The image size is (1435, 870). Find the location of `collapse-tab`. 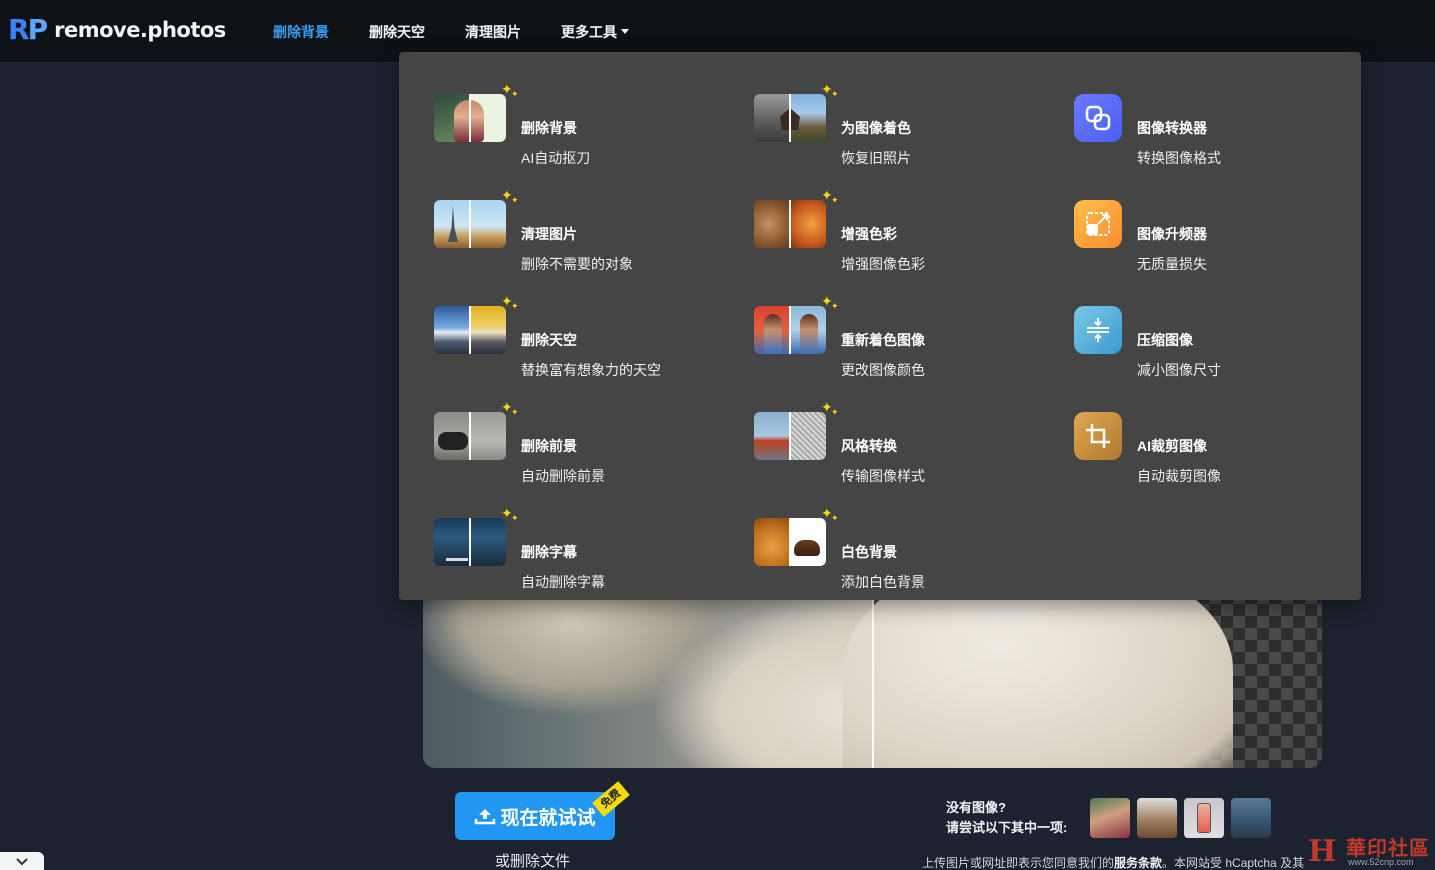

collapse-tab is located at coordinates (22, 861).